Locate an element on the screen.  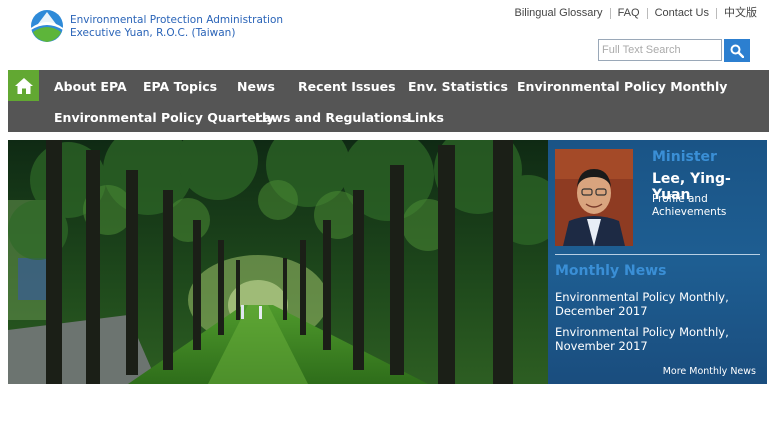
nav-environmental-policy-quarterly: Environmental Policy Quarterly is located at coordinates (164, 117).